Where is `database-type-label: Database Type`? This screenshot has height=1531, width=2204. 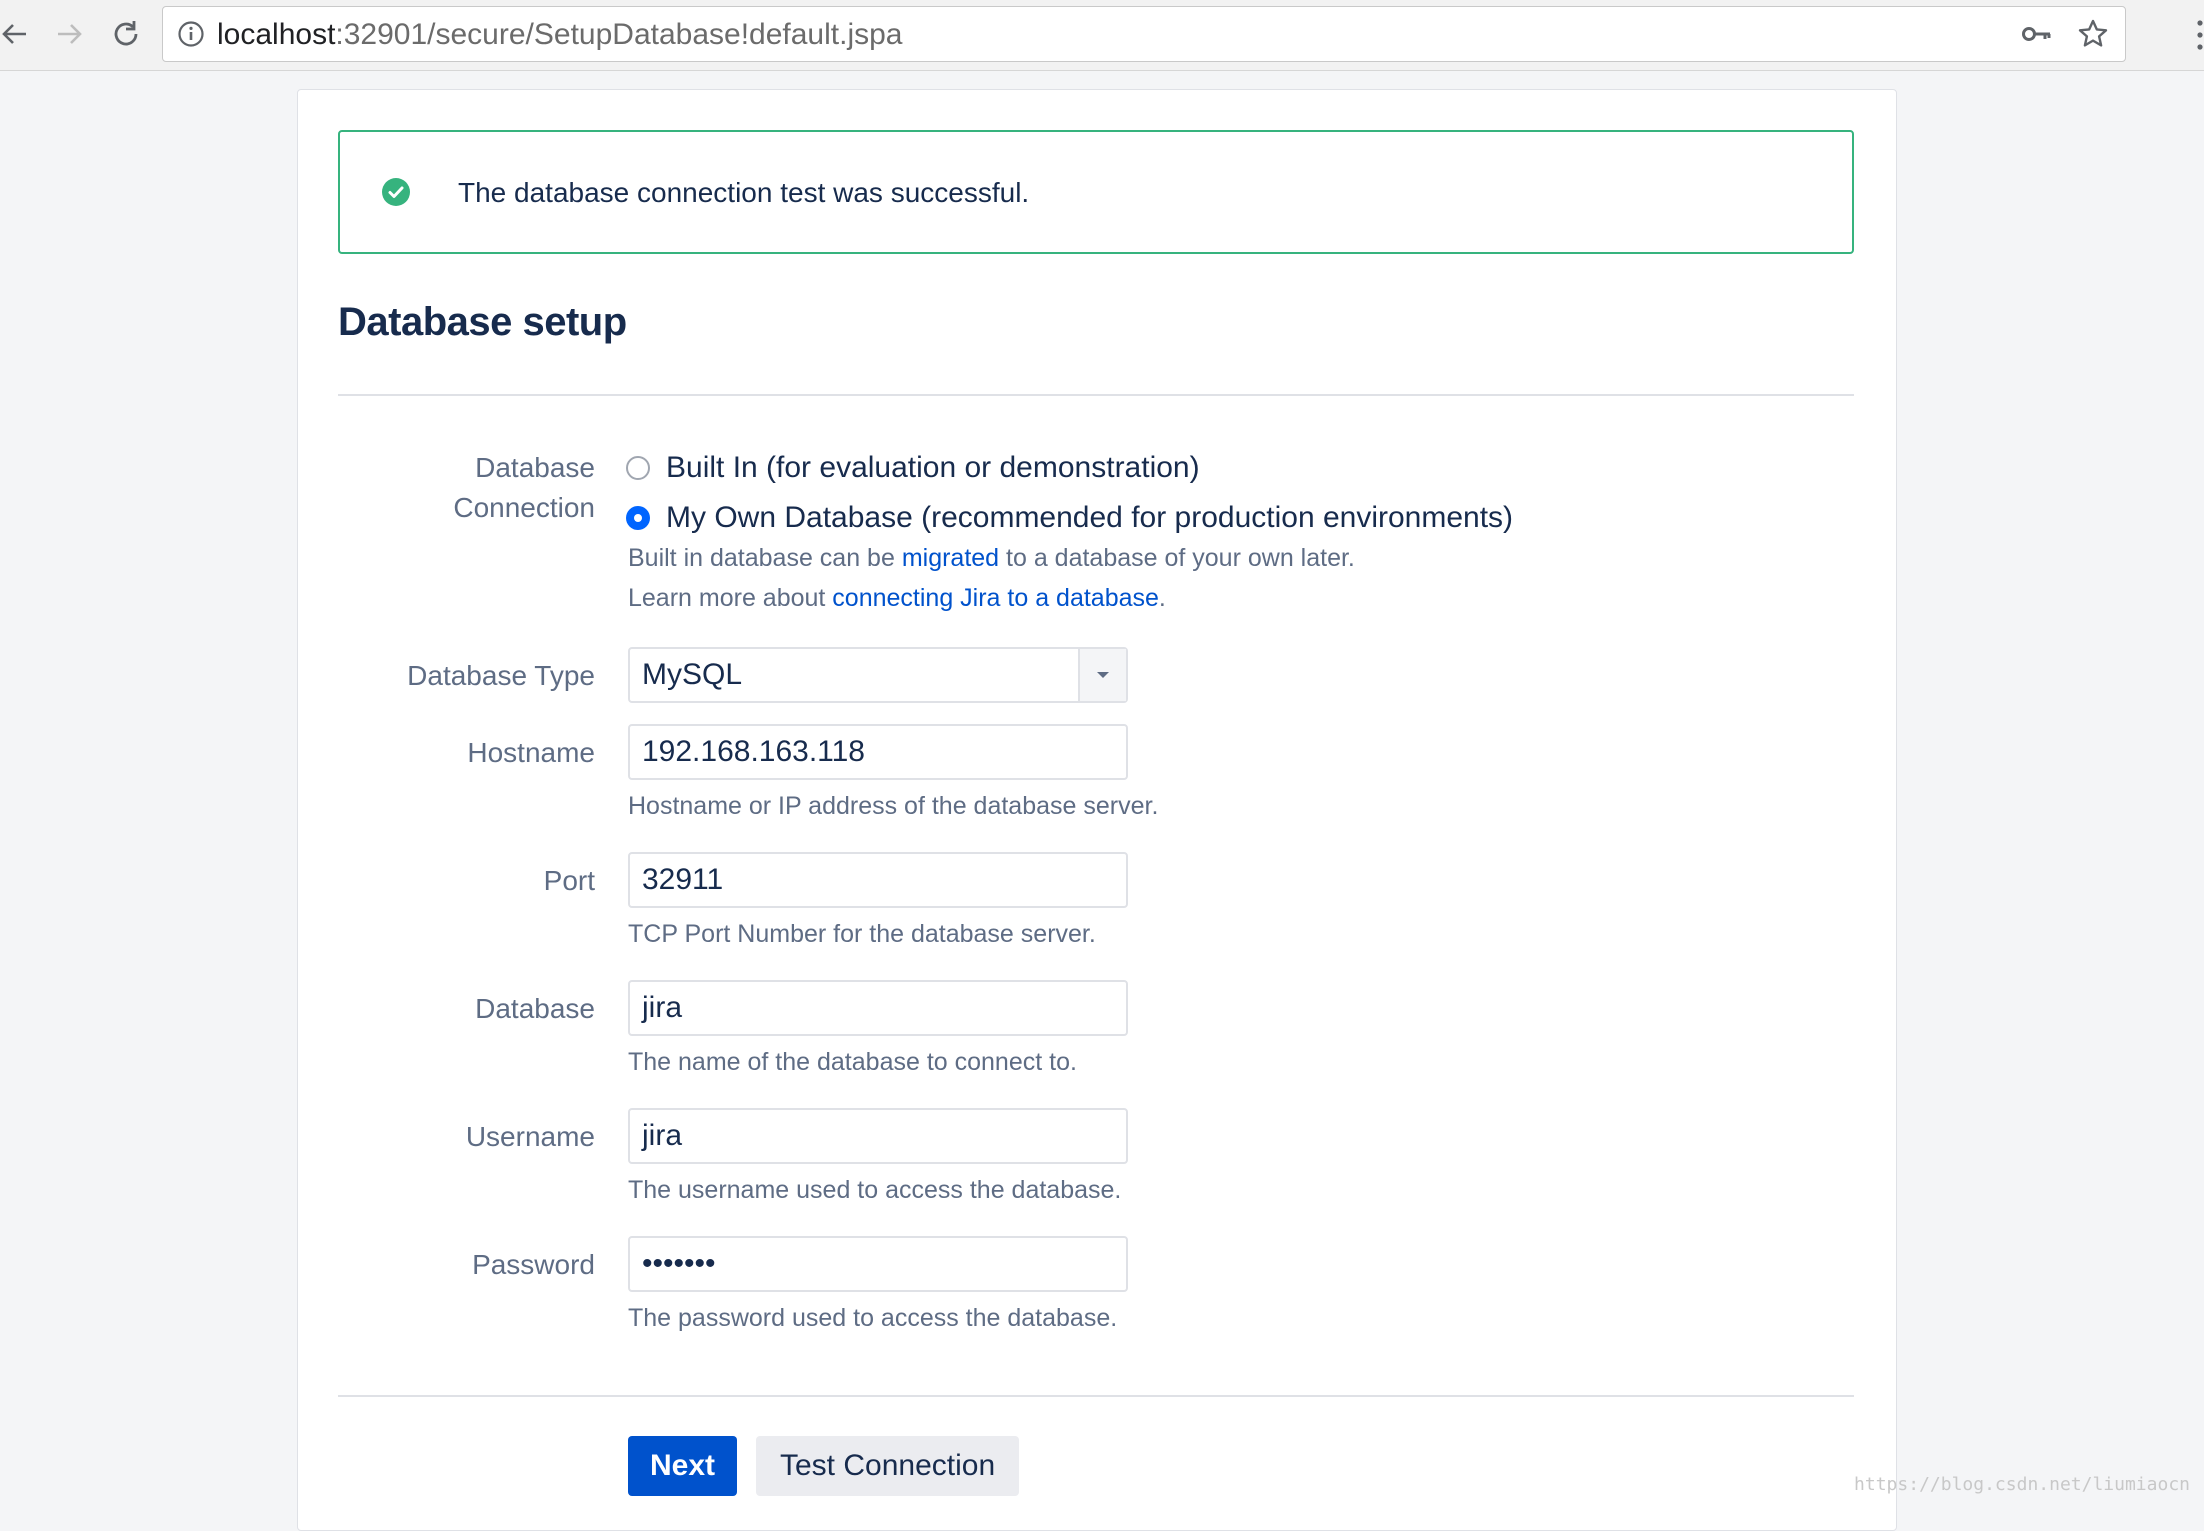 database-type-label: Database Type is located at coordinates (501, 675).